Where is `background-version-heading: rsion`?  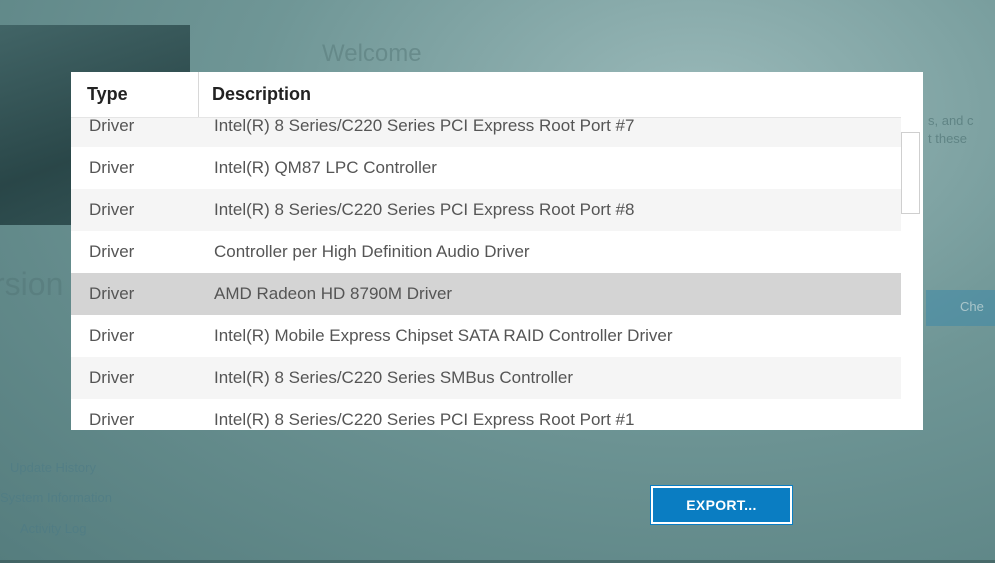 background-version-heading: rsion is located at coordinates (32, 284).